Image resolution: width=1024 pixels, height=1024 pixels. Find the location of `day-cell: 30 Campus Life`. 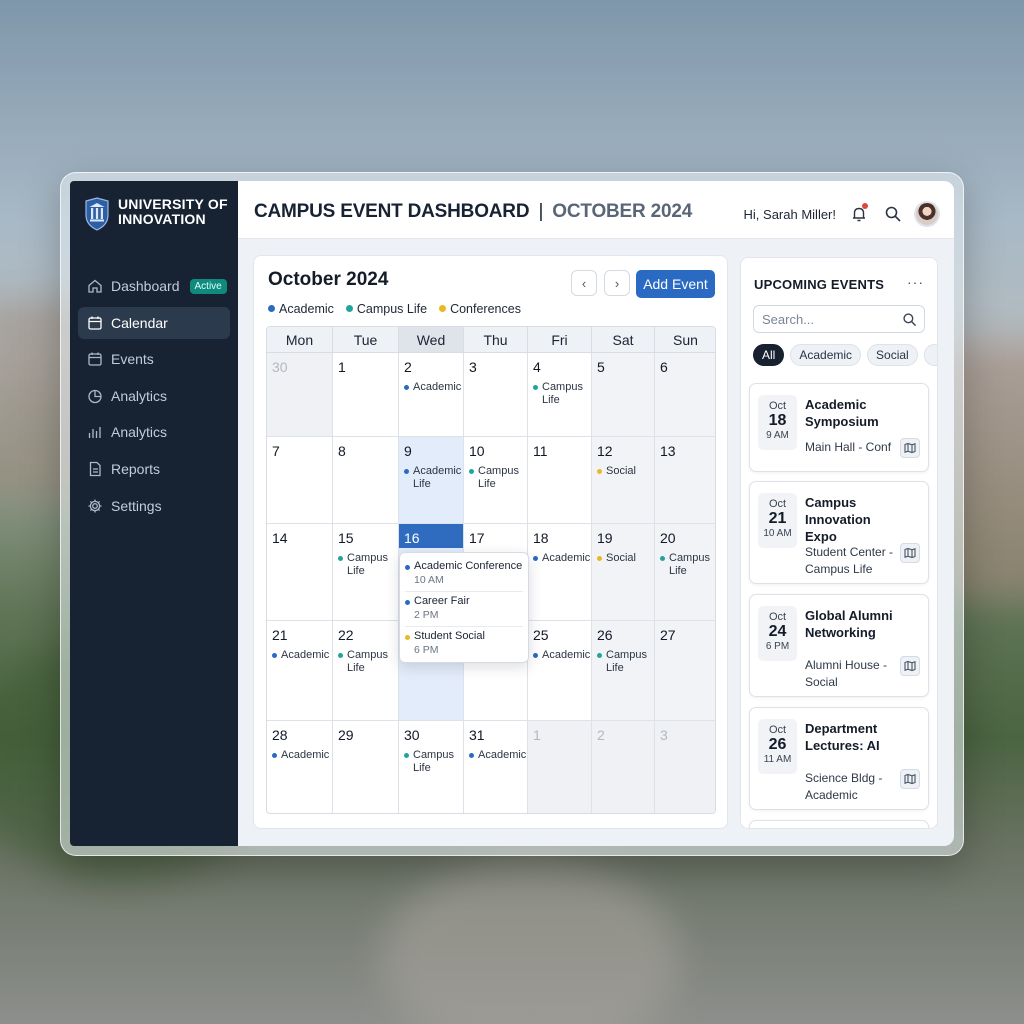

day-cell: 30 Campus Life is located at coordinates (431, 767).